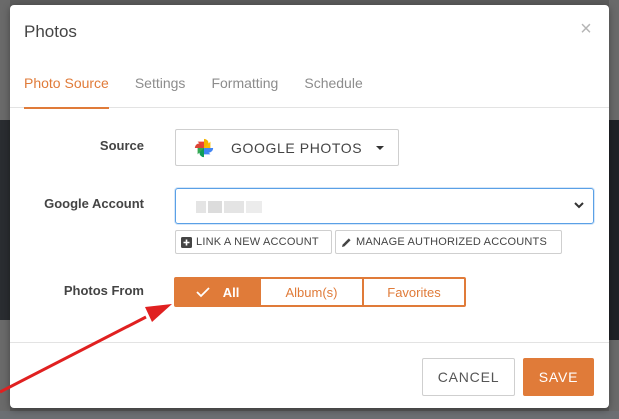 The height and width of the screenshot is (419, 619). Describe the element at coordinates (309, 415) in the screenshot. I see `page-background-bottom` at that location.